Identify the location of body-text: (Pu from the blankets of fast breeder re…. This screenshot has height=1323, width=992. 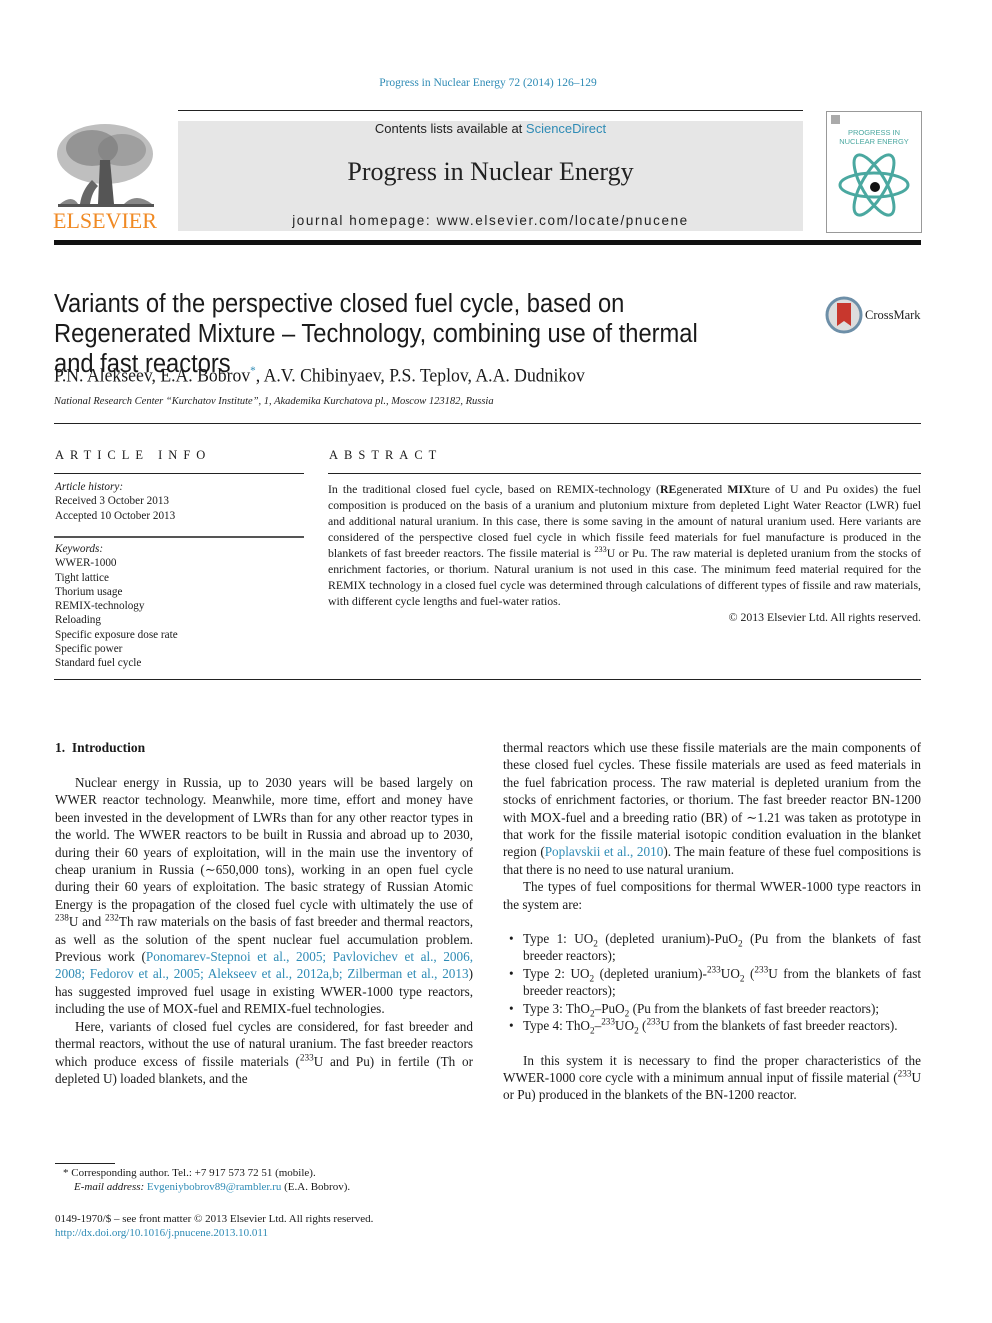
(754, 1008).